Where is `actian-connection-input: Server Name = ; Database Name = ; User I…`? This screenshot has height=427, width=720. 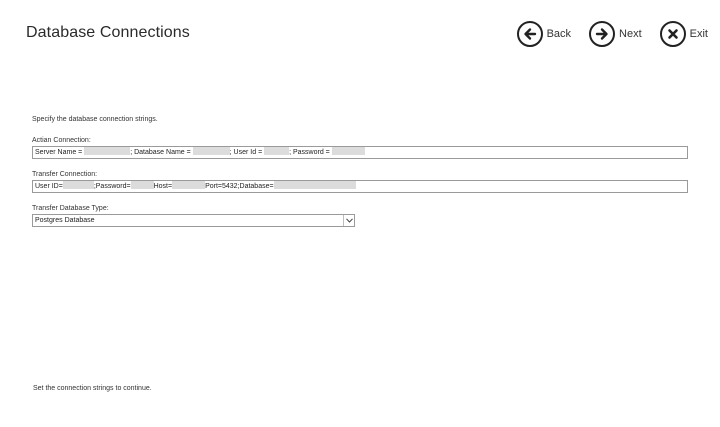
actian-connection-input: Server Name = ; Database Name = ; User I… is located at coordinates (360, 152).